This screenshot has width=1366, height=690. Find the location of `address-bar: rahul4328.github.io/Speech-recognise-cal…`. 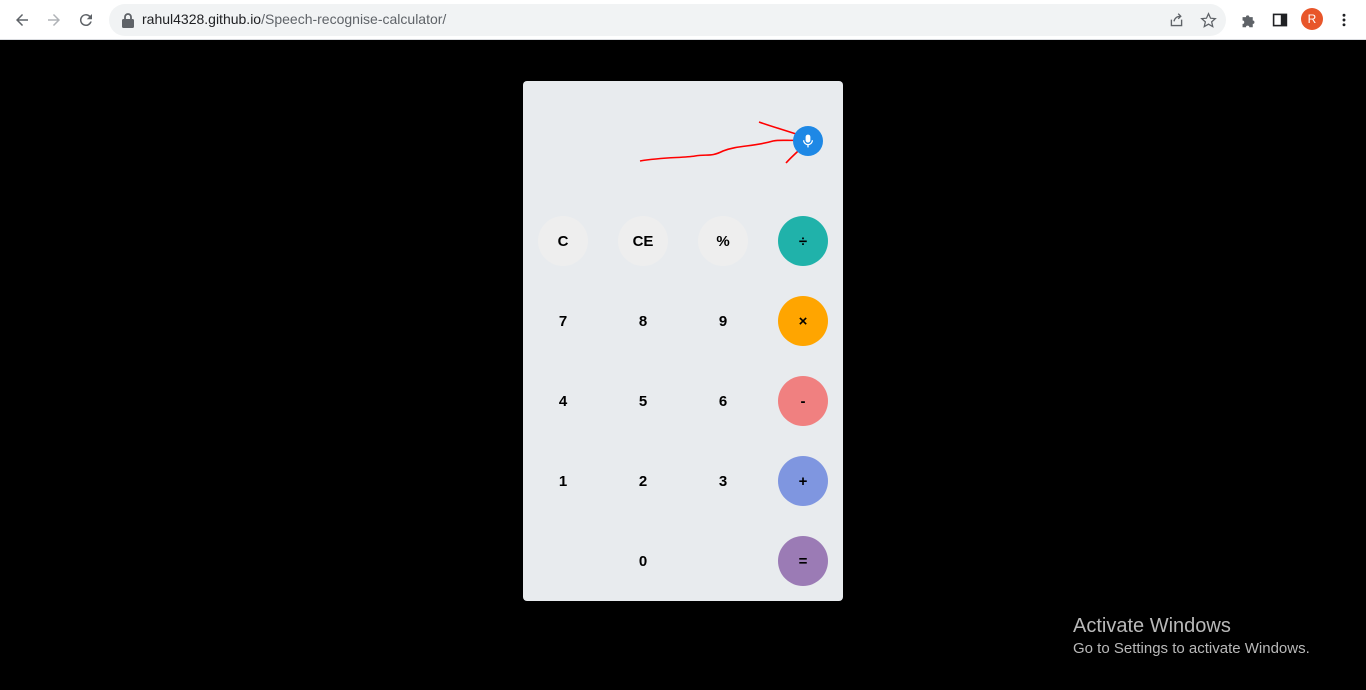

address-bar: rahul4328.github.io/Speech-recognise-cal… is located at coordinates (667, 20).